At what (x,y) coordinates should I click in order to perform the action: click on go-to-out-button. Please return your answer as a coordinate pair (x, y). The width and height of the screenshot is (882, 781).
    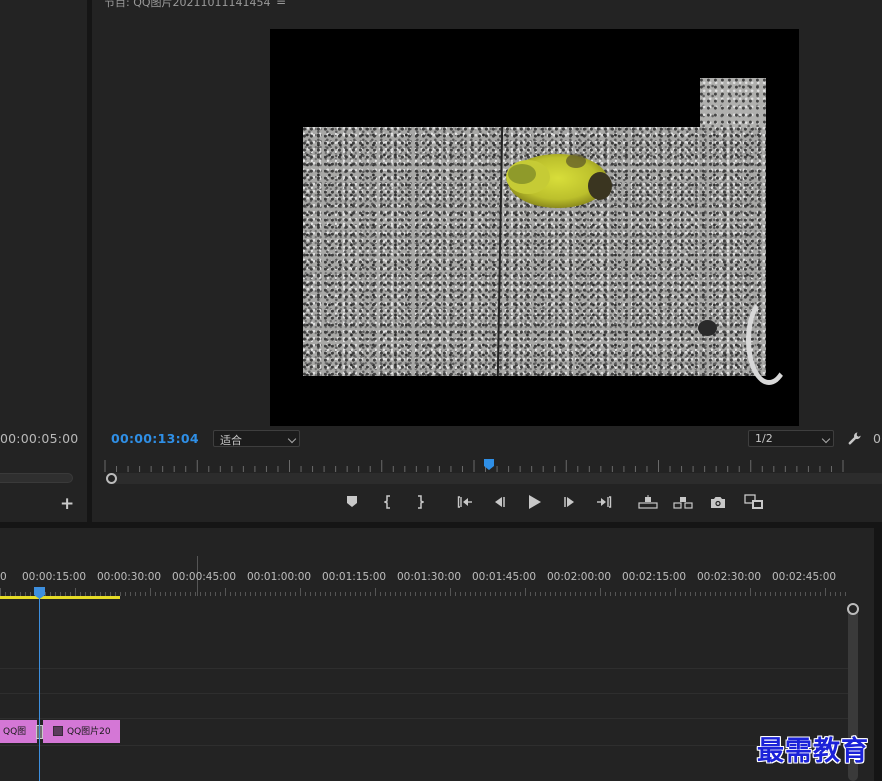
    Looking at the image, I should click on (604, 502).